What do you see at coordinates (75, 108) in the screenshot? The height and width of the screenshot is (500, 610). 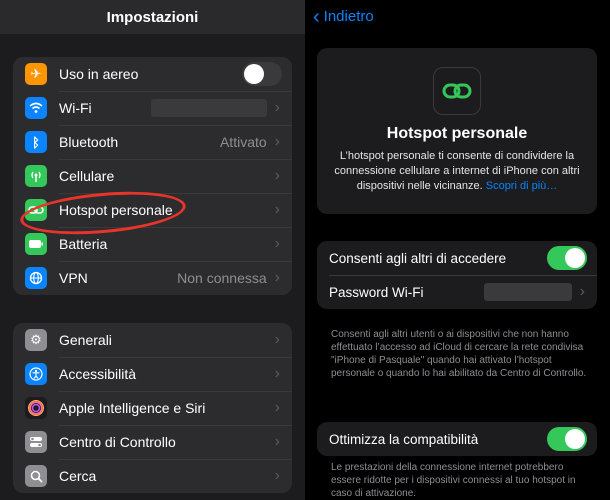 I see `sidebar-item-label: Wi-Fi` at bounding box center [75, 108].